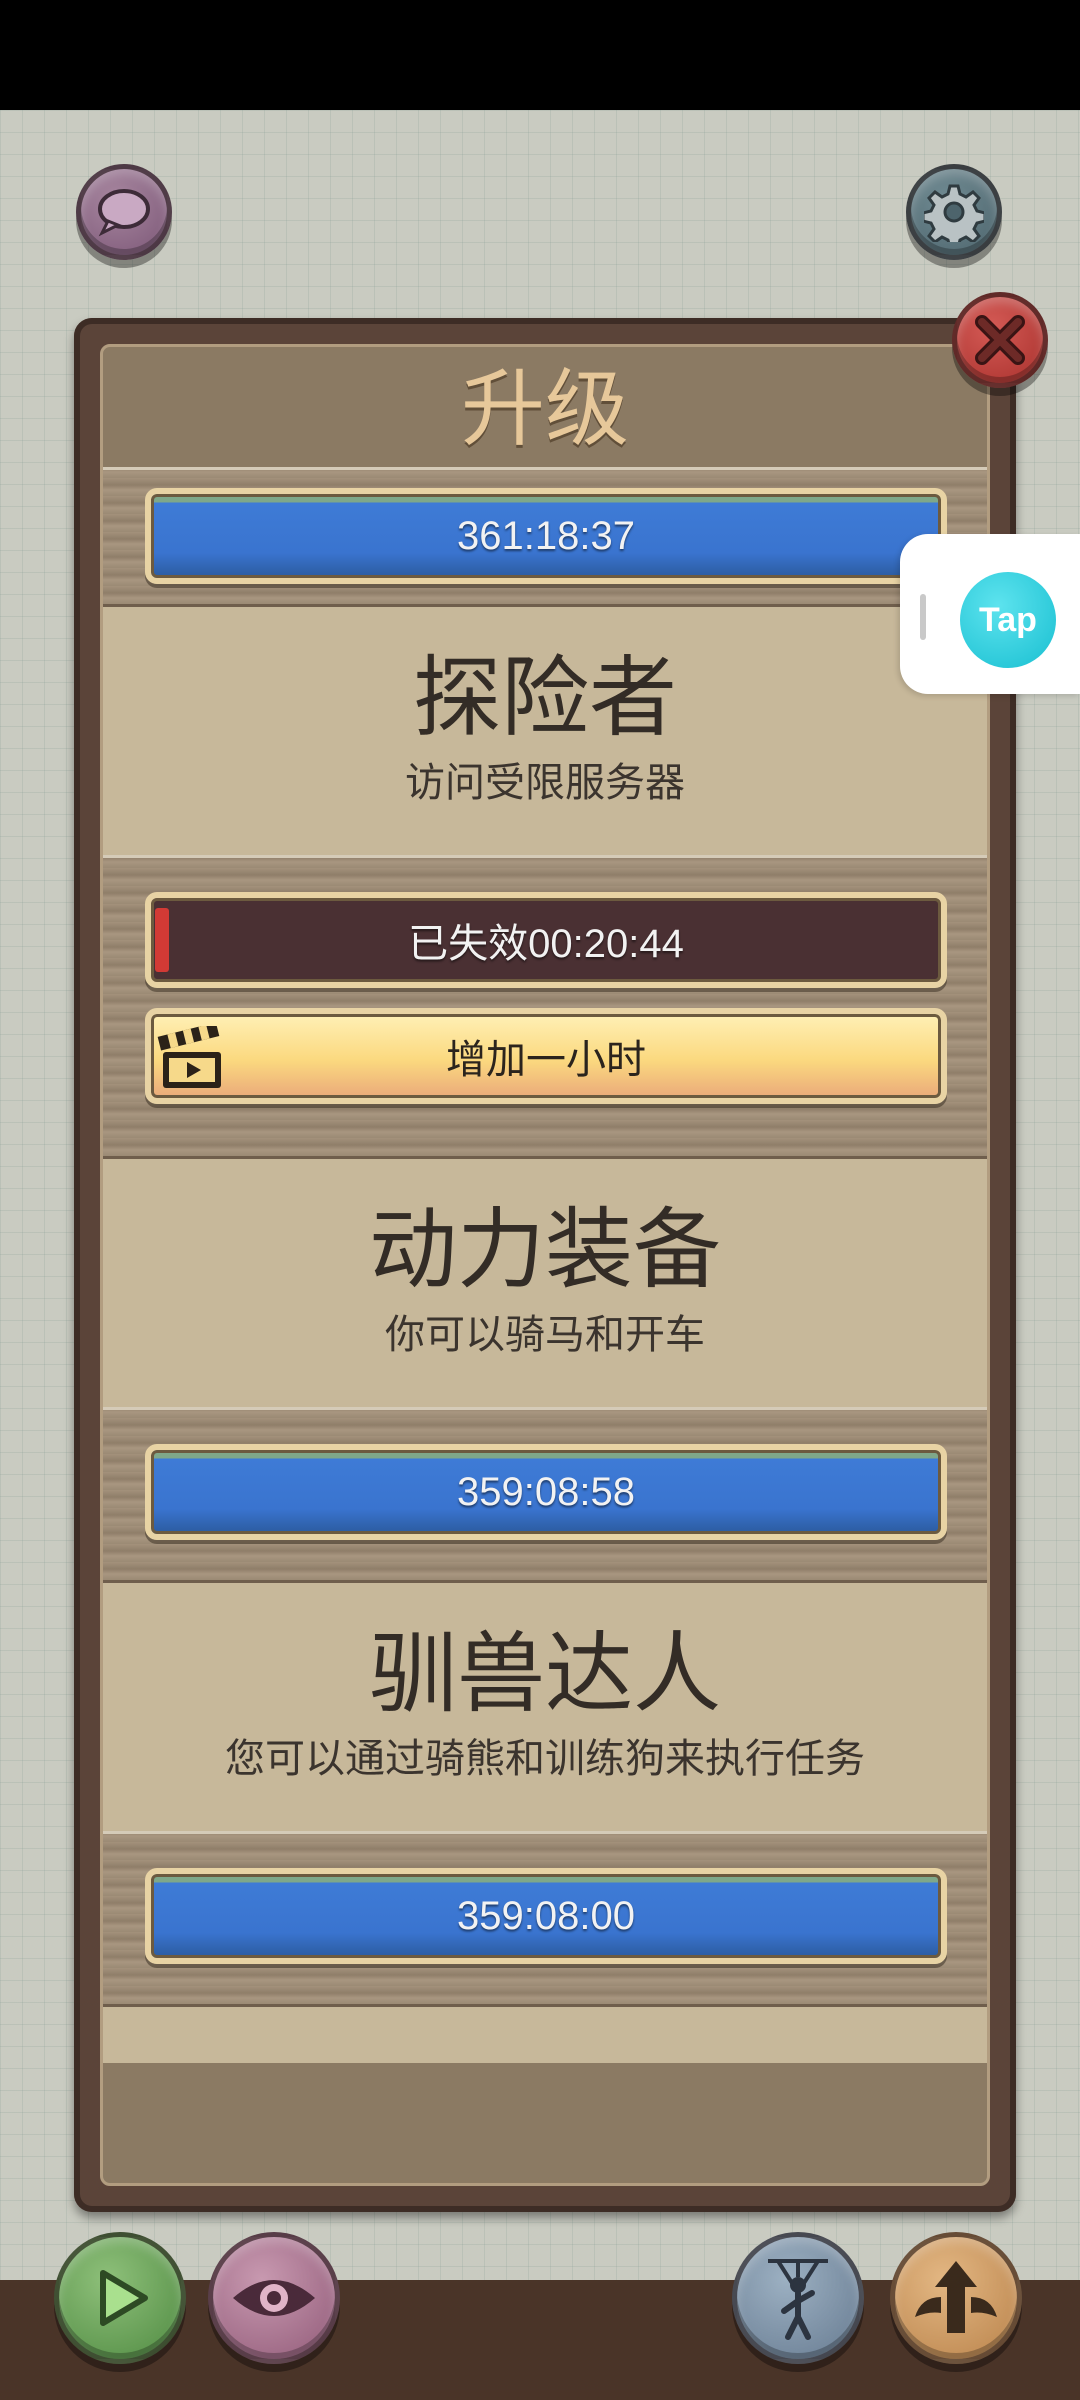 This screenshot has height=2400, width=1080. I want to click on timer-text: 361:18:37, so click(546, 535).